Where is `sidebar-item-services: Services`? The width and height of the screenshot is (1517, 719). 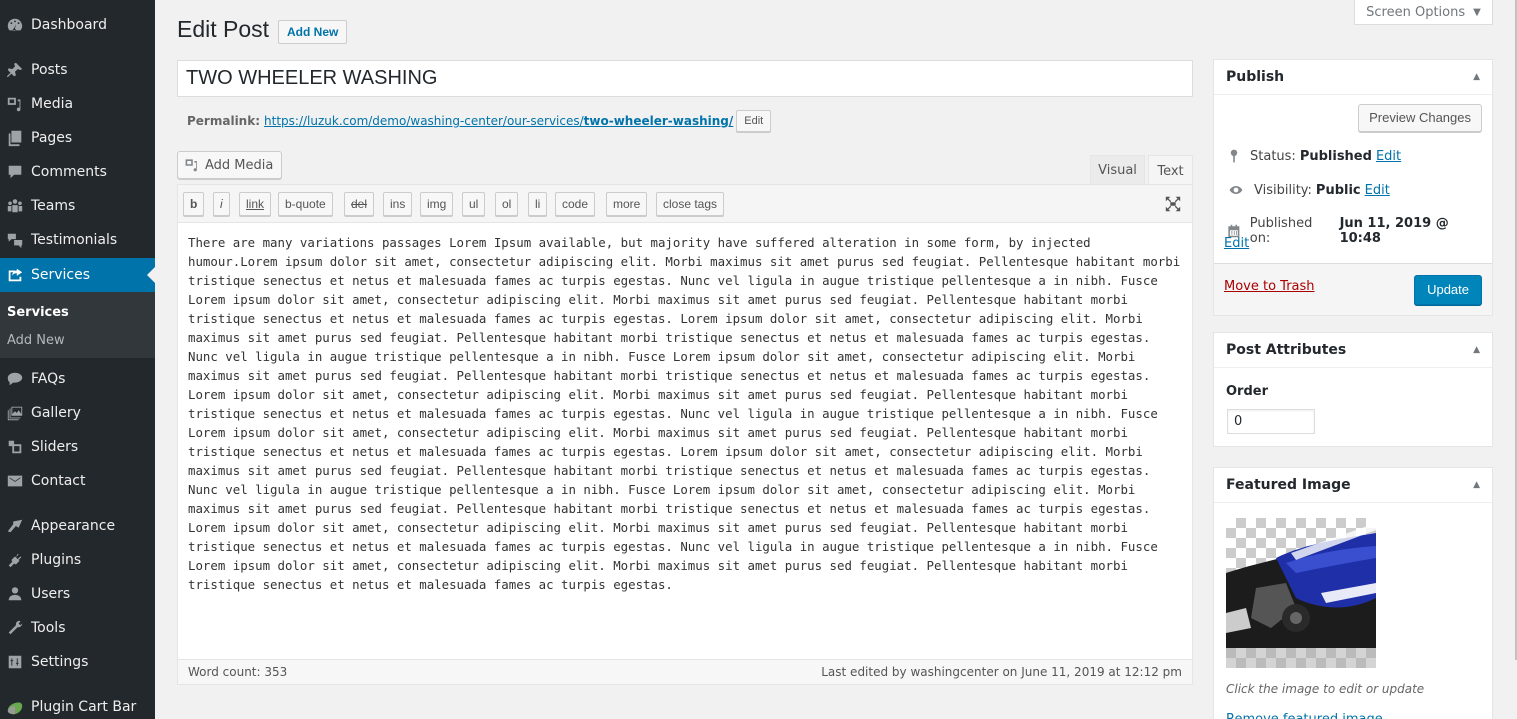
sidebar-item-services: Services is located at coordinates (77, 275).